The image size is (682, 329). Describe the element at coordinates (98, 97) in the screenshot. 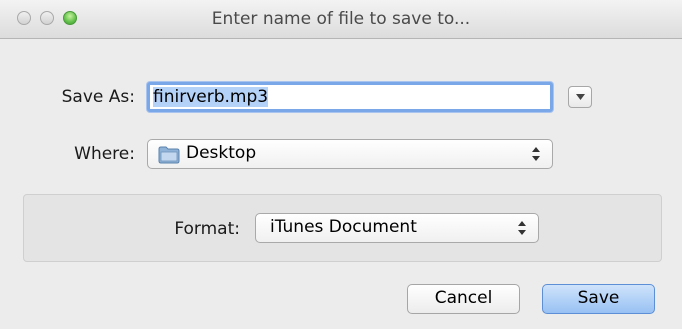

I see `save-as-label: Save As:` at that location.